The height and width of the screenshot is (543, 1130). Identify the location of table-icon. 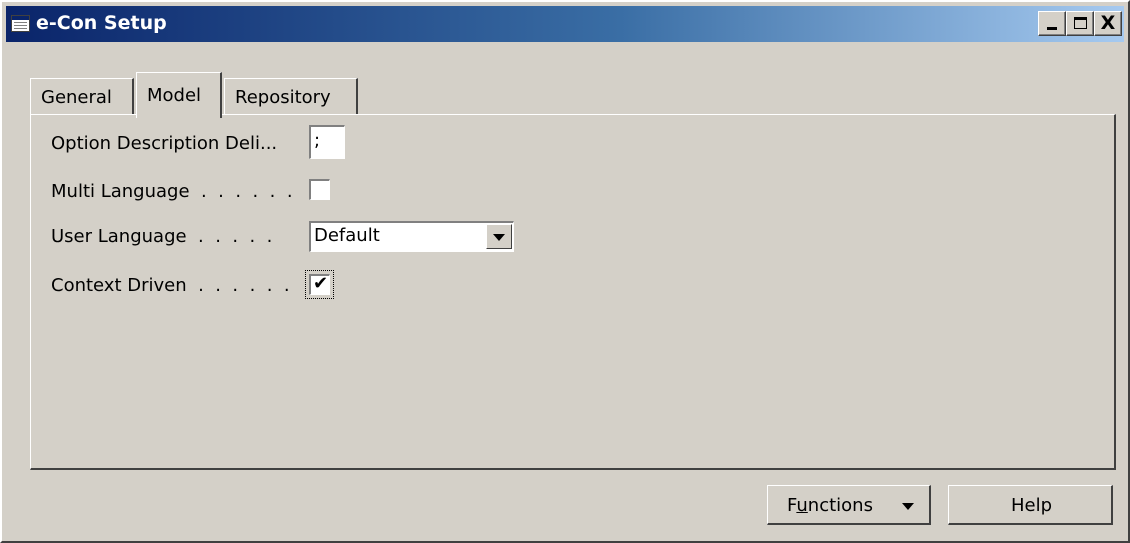
(20, 23).